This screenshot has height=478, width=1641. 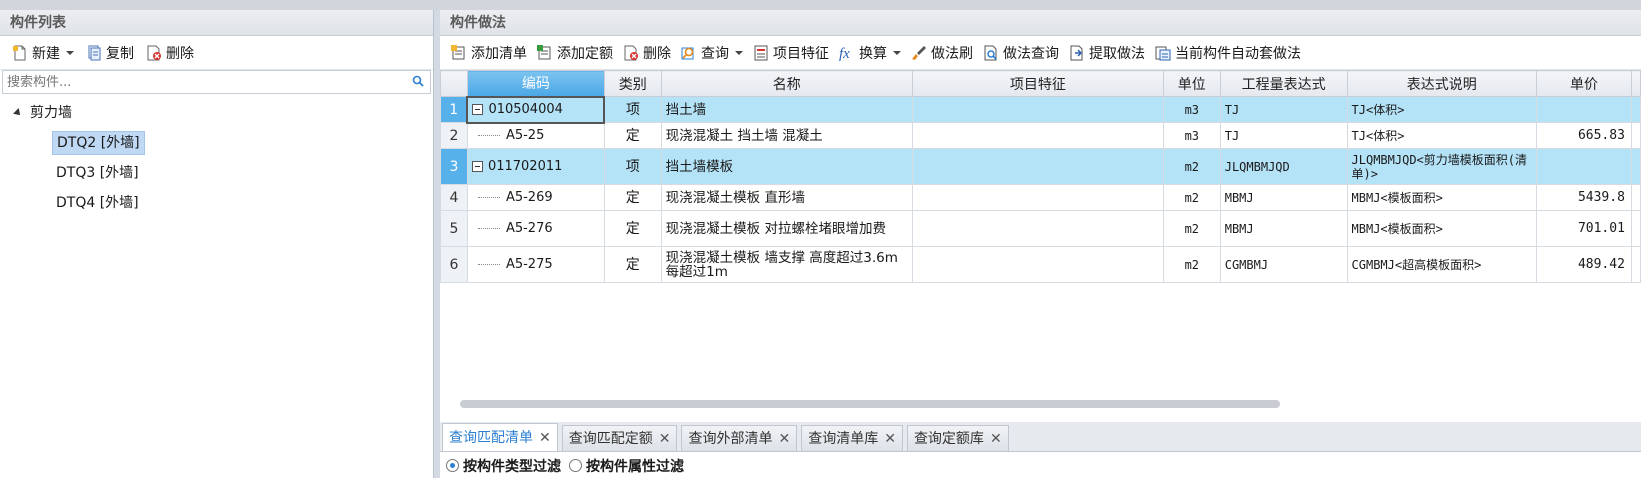 I want to click on column-header-expr: 工程量表达式, so click(x=1283, y=83).